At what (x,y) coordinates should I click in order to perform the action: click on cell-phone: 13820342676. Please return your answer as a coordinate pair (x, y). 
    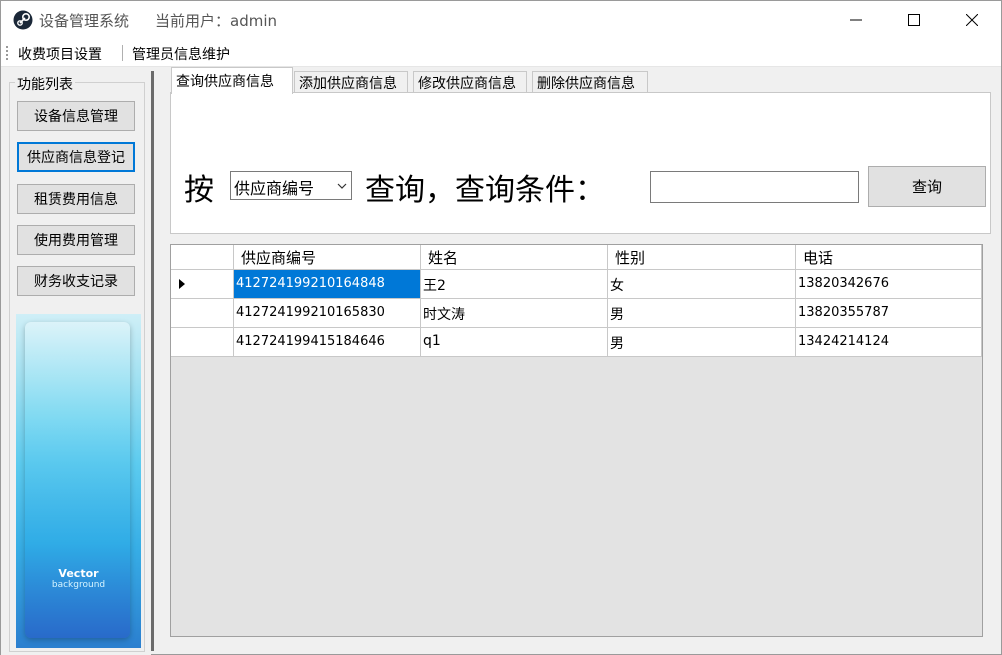
    Looking at the image, I should click on (889, 284).